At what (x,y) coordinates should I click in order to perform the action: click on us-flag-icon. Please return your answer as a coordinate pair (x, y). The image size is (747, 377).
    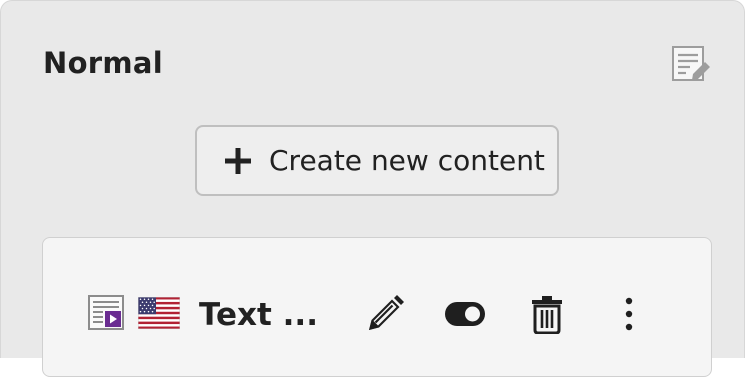
    Looking at the image, I should click on (159, 313).